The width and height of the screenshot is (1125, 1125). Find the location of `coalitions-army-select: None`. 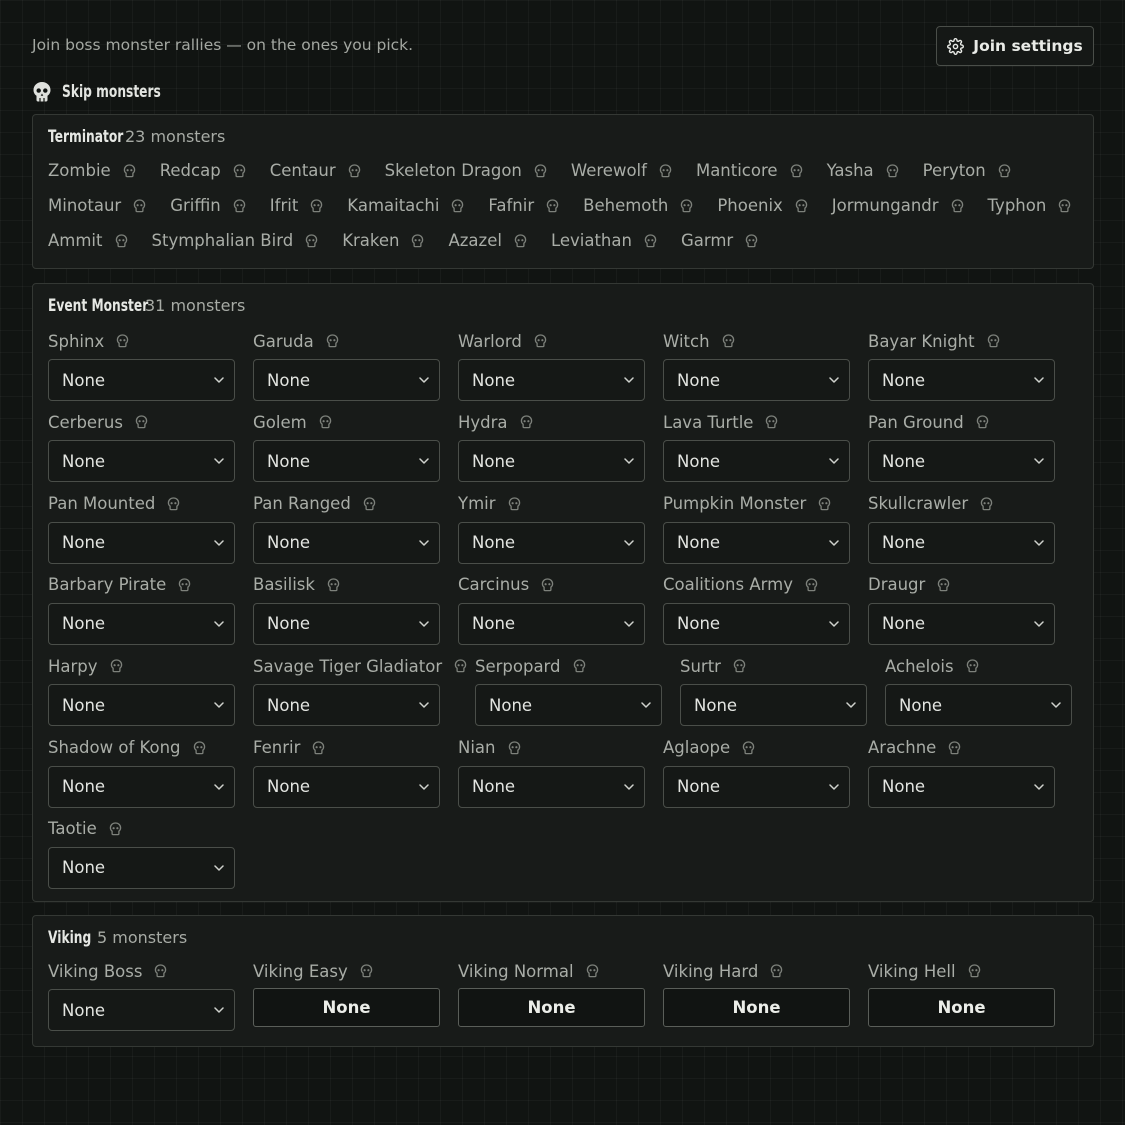

coalitions-army-select: None is located at coordinates (756, 623).